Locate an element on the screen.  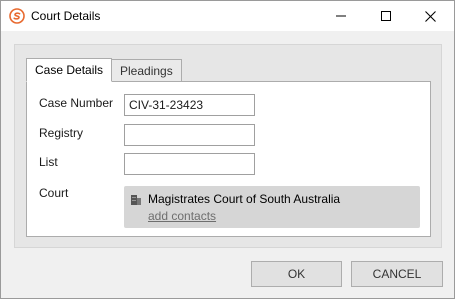
ok-button: OK is located at coordinates (296, 274).